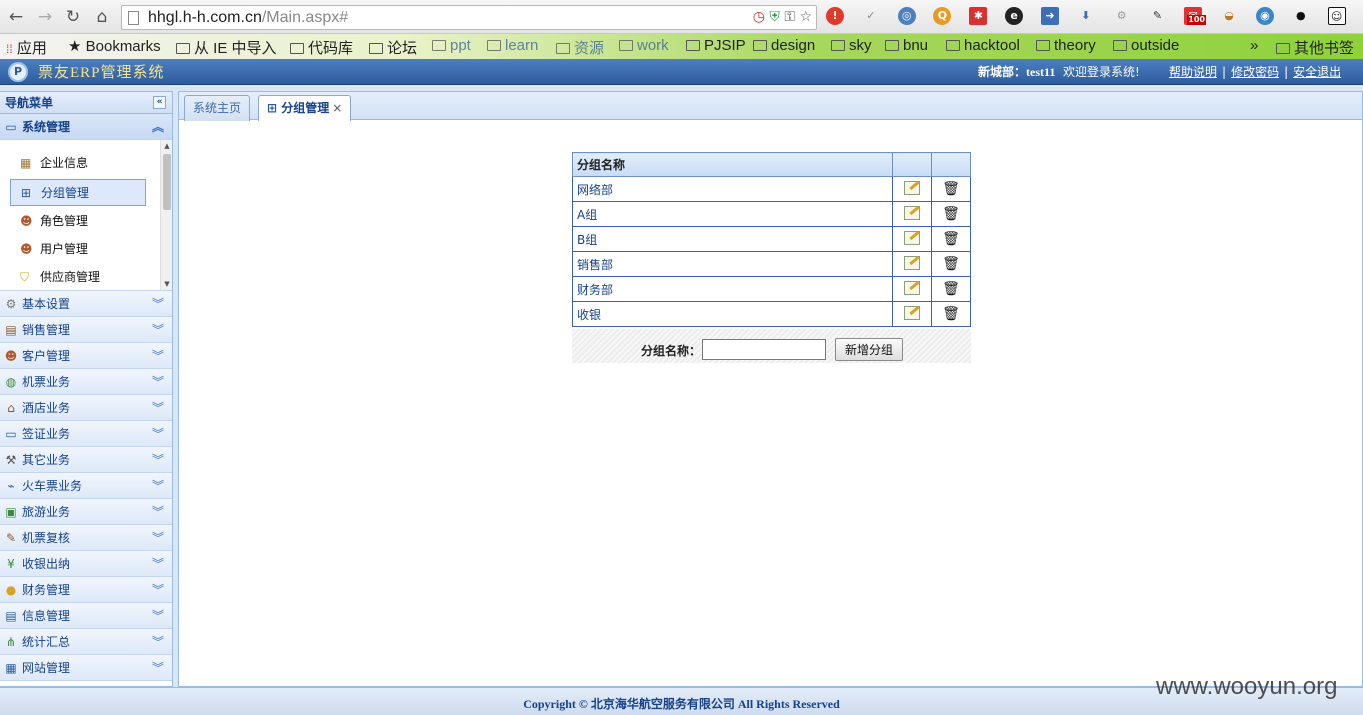  What do you see at coordinates (759, 17) in the screenshot?
I see `history-icon: ◷` at bounding box center [759, 17].